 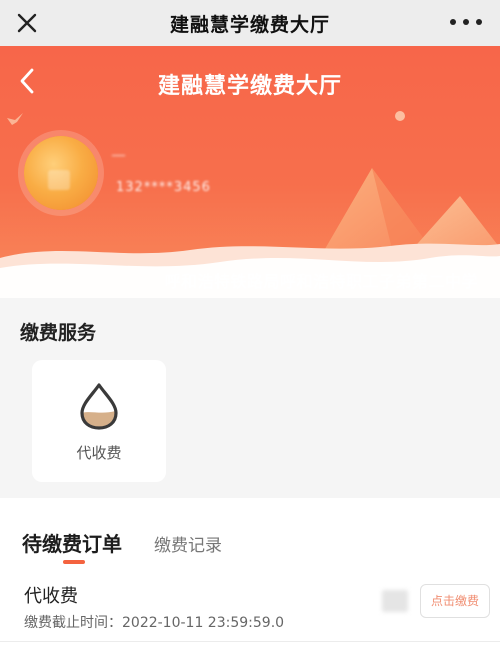 What do you see at coordinates (51, 596) in the screenshot?
I see `order-title: 代收费` at bounding box center [51, 596].